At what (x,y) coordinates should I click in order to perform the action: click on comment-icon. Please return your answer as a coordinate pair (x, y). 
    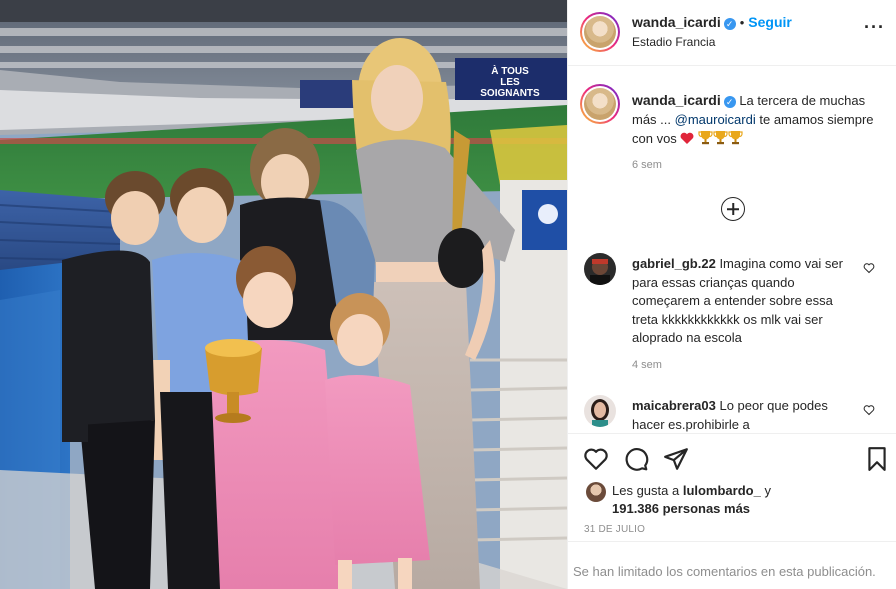
    Looking at the image, I should click on (636, 459).